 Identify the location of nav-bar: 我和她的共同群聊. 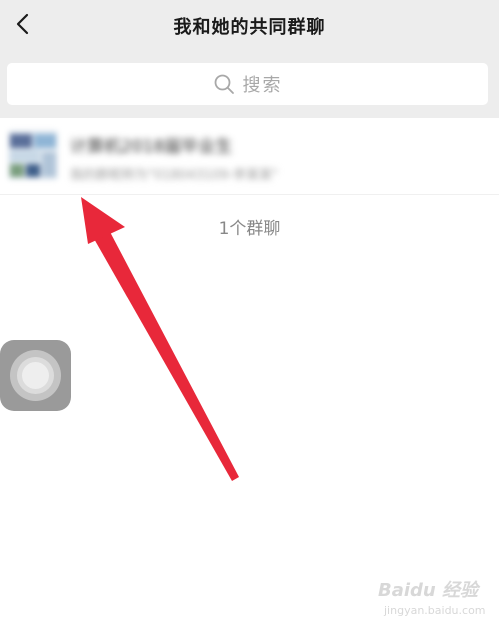
(249, 27).